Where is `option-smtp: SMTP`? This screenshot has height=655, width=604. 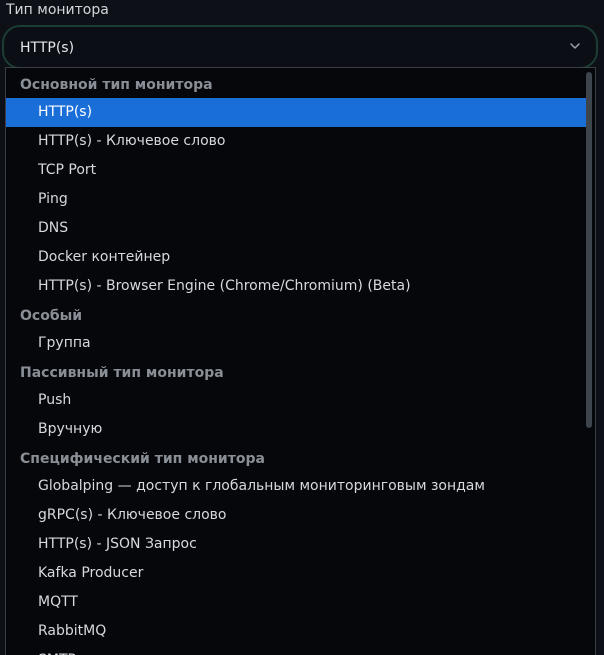
option-smtp: SMTP is located at coordinates (296, 650).